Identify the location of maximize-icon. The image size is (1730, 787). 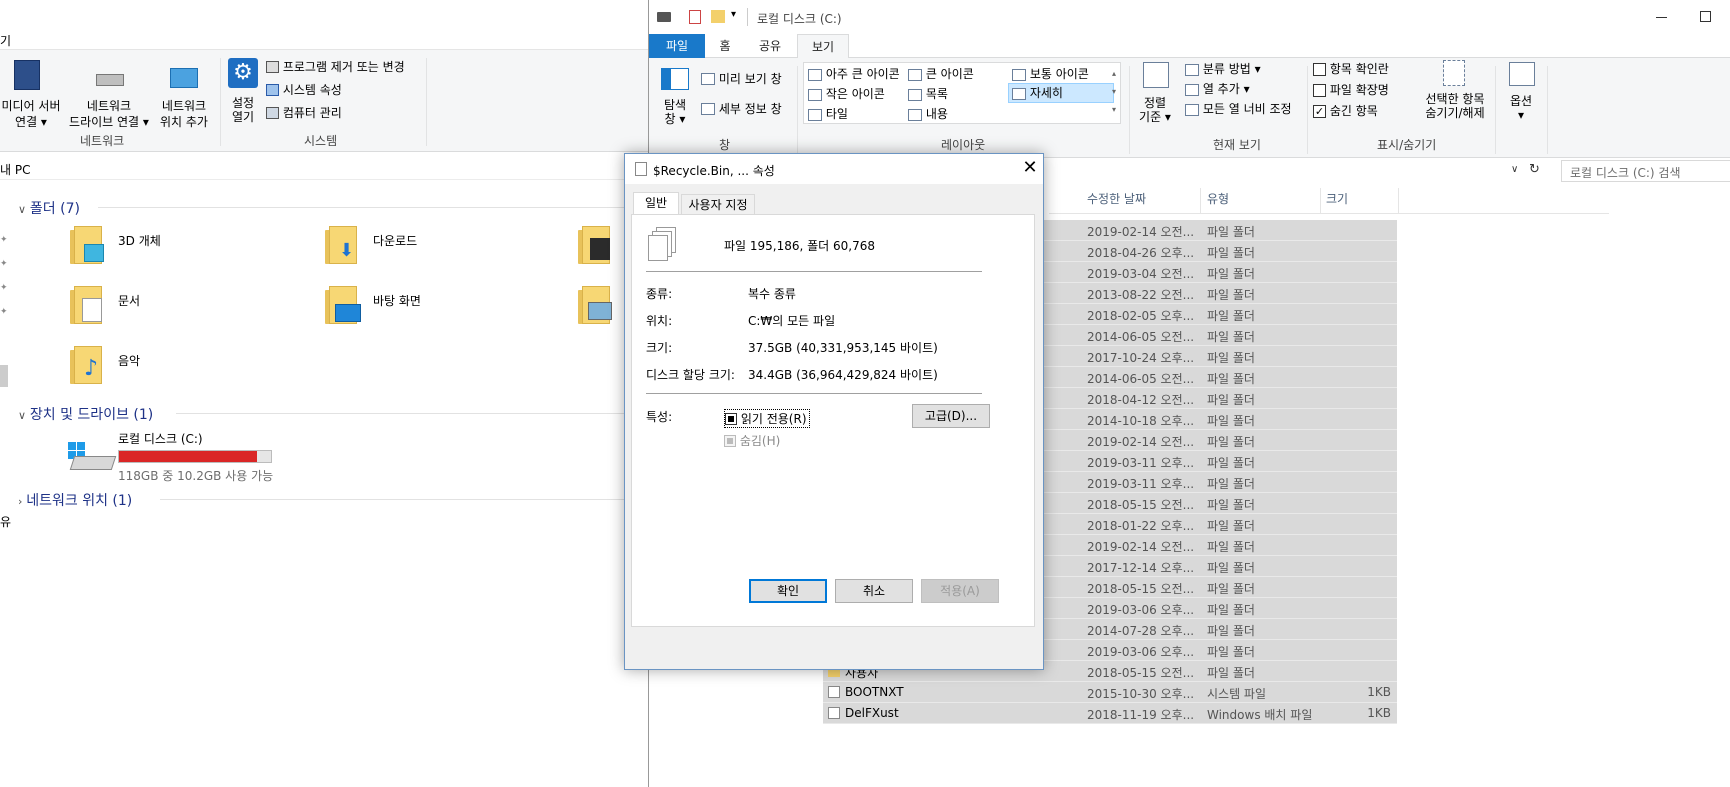
(1705, 16).